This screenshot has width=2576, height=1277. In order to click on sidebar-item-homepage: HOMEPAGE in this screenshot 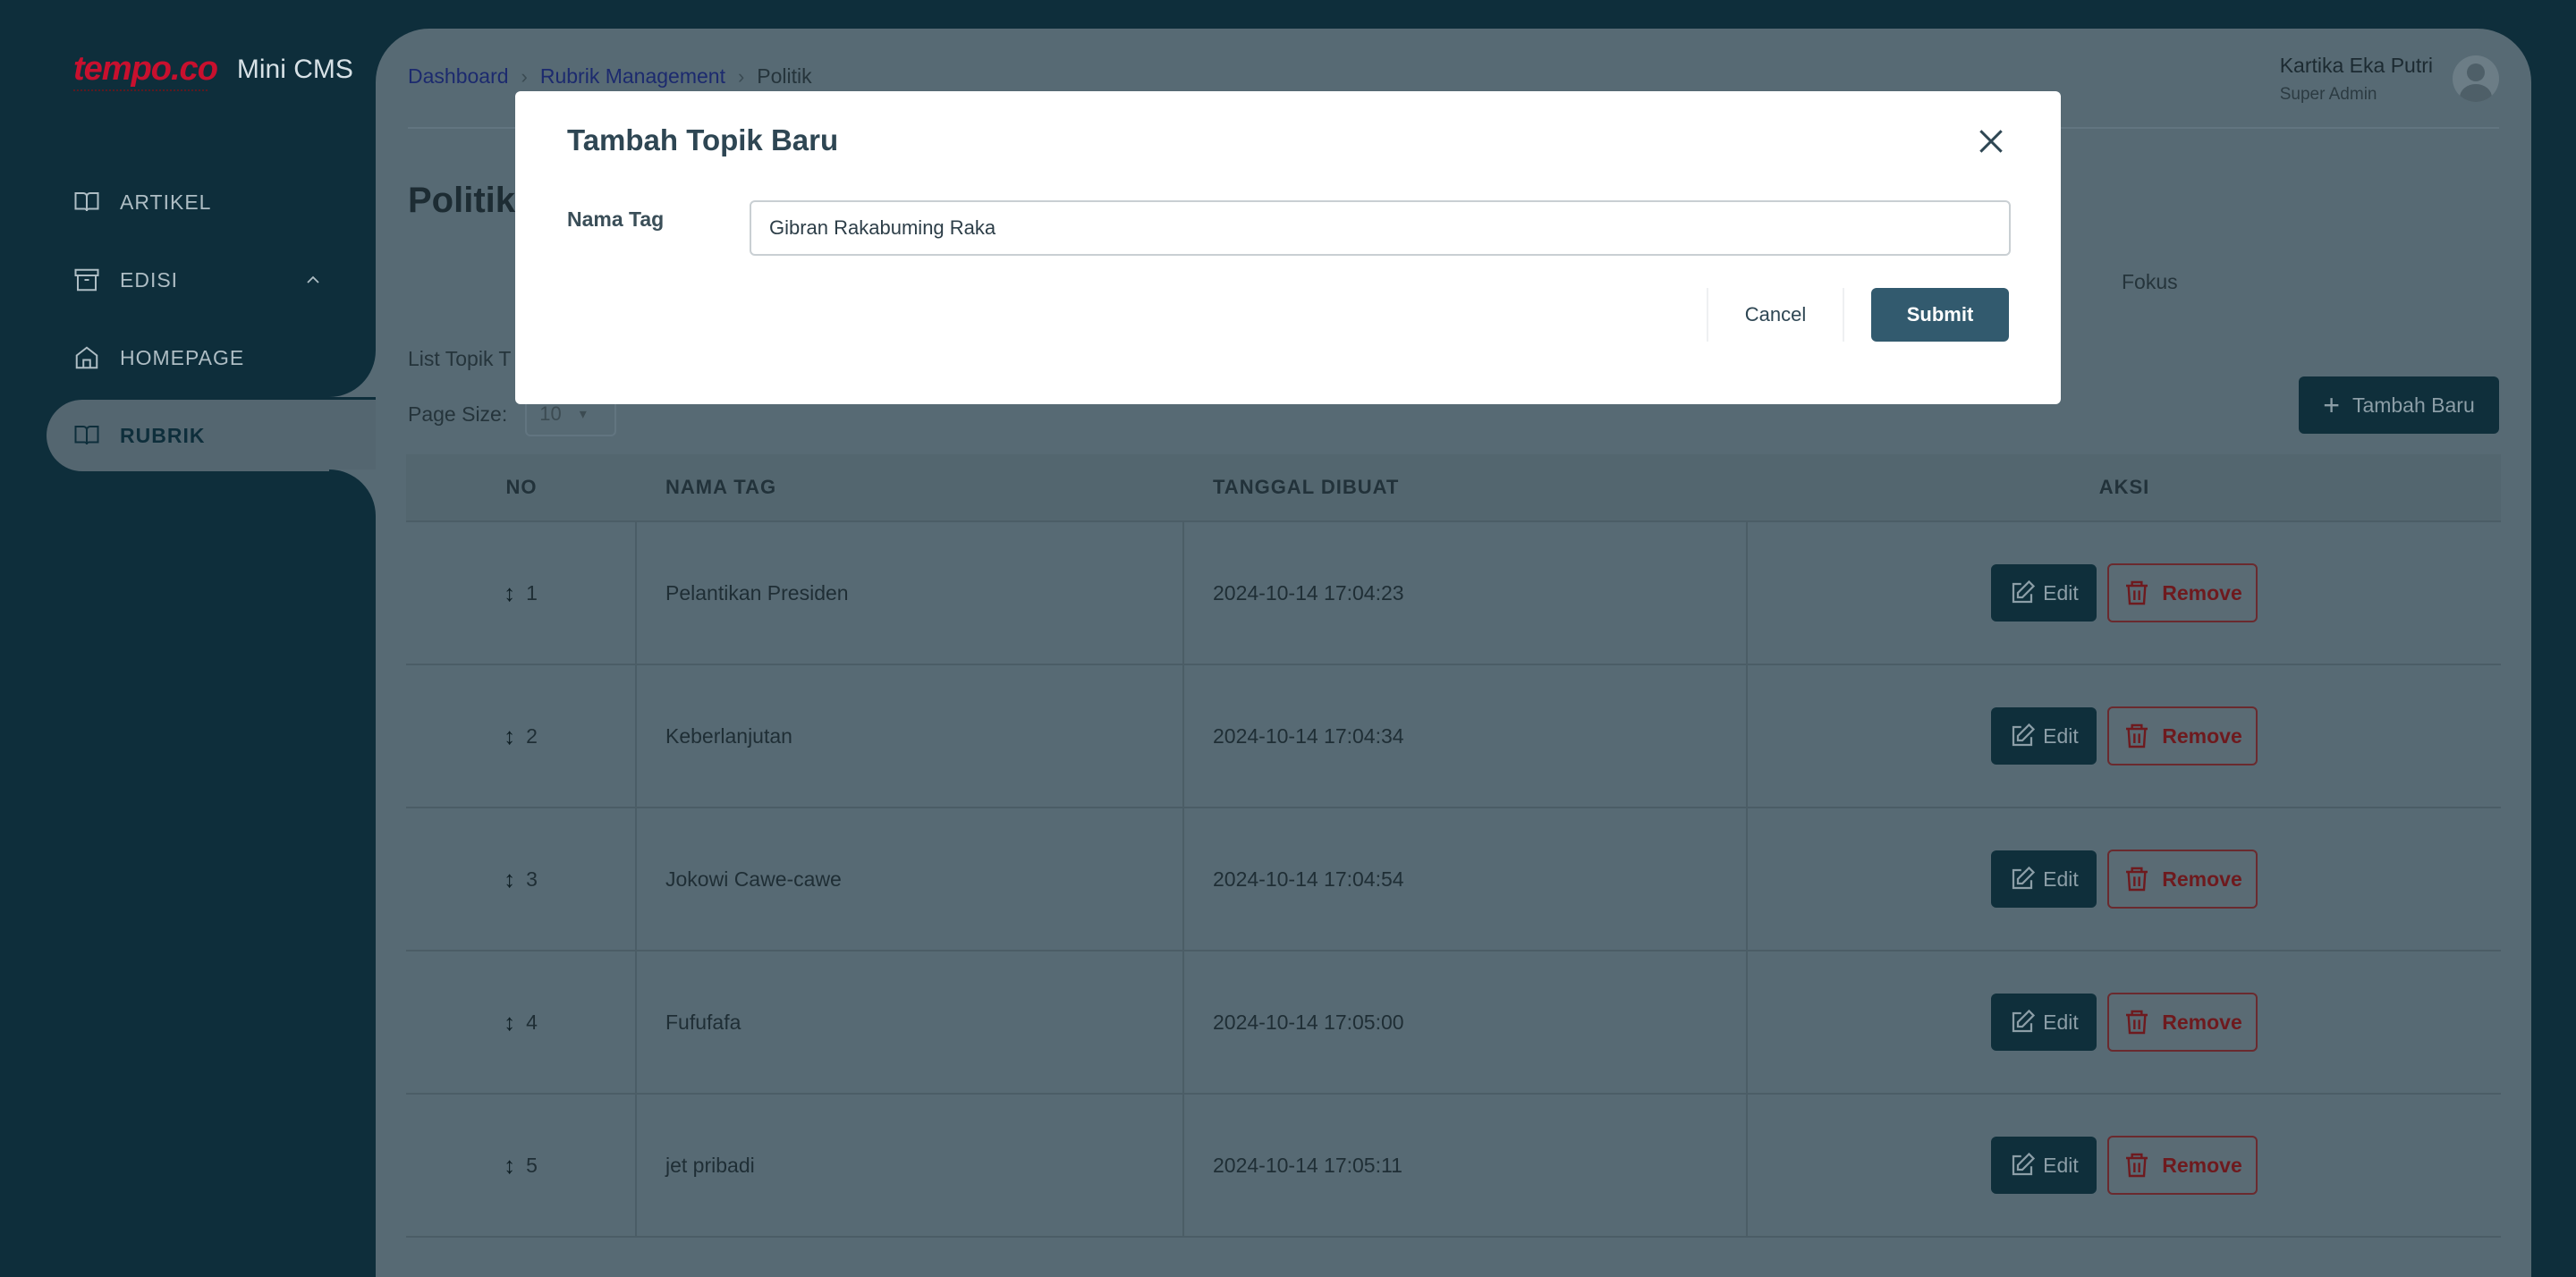, I will do `click(211, 357)`.